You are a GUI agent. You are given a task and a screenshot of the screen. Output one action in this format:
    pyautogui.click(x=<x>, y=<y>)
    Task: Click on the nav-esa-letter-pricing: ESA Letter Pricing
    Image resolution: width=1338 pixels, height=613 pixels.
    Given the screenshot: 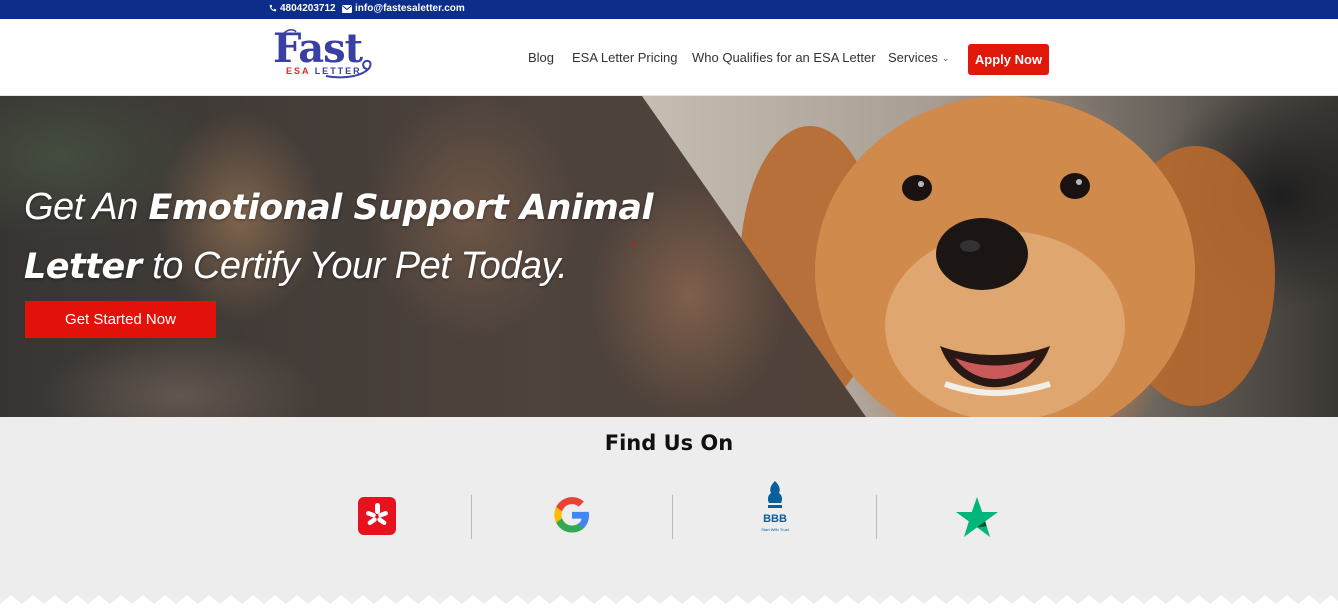 What is the action you would take?
    pyautogui.click(x=625, y=57)
    